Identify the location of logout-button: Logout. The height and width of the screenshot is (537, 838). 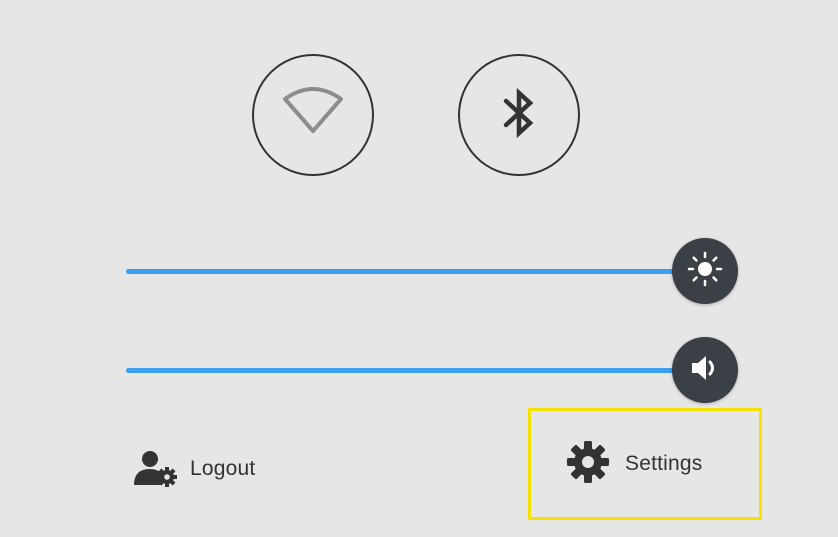
(192, 469).